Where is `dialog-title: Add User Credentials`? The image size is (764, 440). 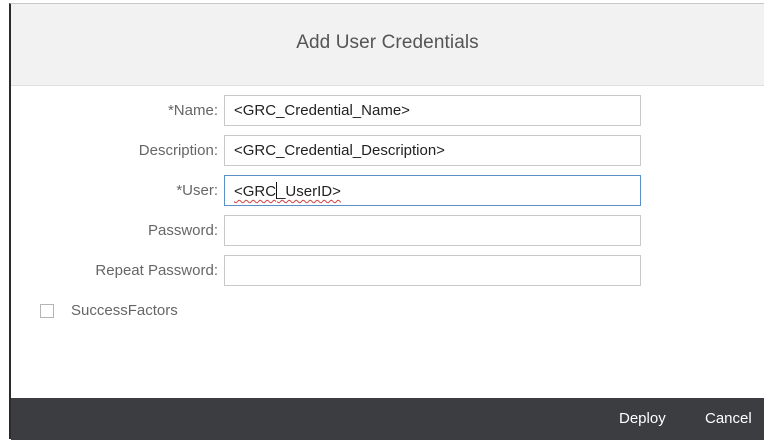
dialog-title: Add User Credentials is located at coordinates (387, 42).